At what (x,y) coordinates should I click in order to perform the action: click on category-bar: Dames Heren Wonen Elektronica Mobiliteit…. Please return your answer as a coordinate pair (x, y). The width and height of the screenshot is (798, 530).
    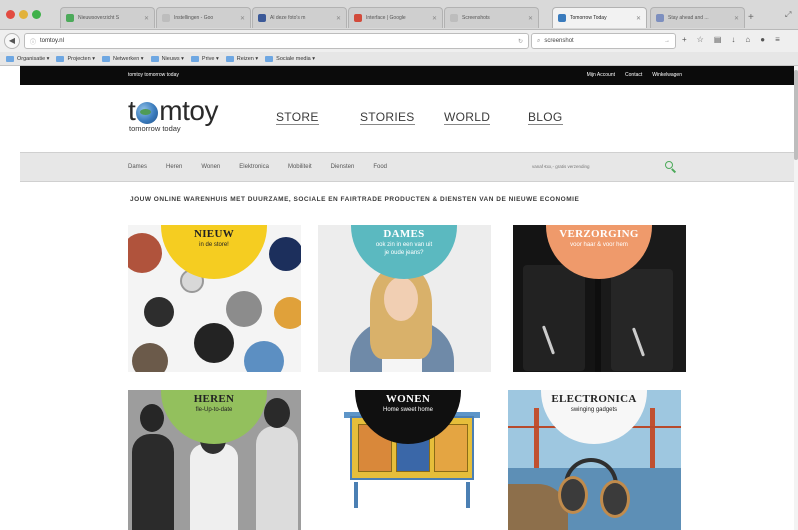
    Looking at the image, I should click on (407, 167).